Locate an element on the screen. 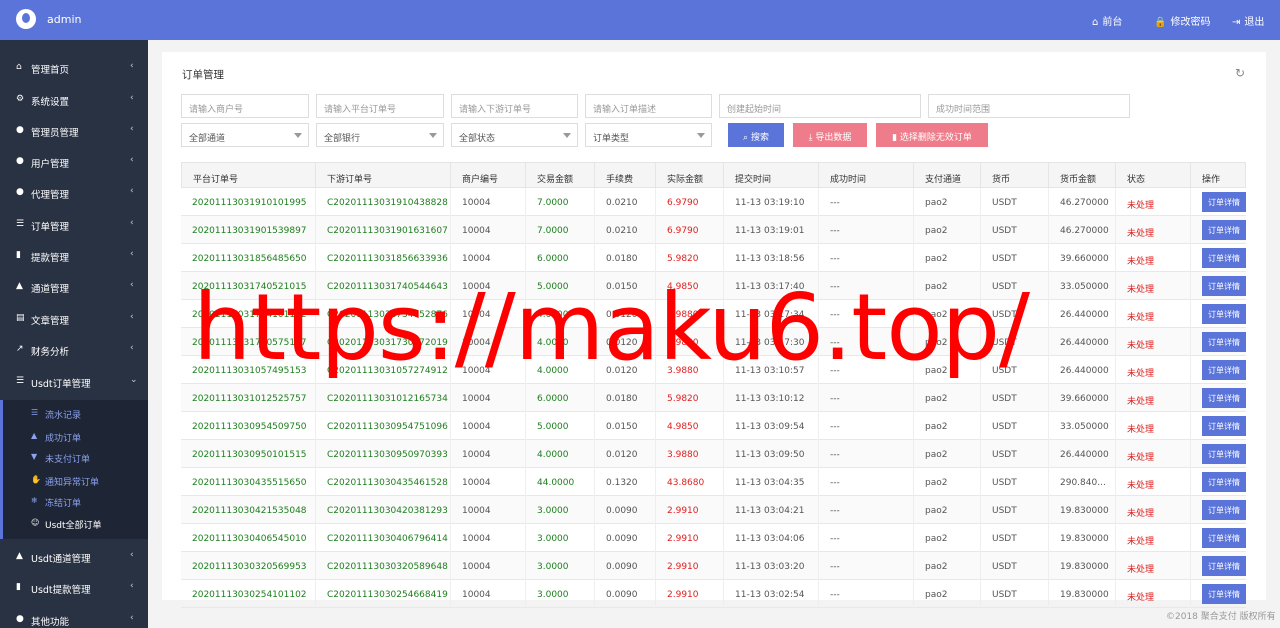  sidebar-item-withdrawals: ▮ 提款管理 ‹ is located at coordinates (74, 256).